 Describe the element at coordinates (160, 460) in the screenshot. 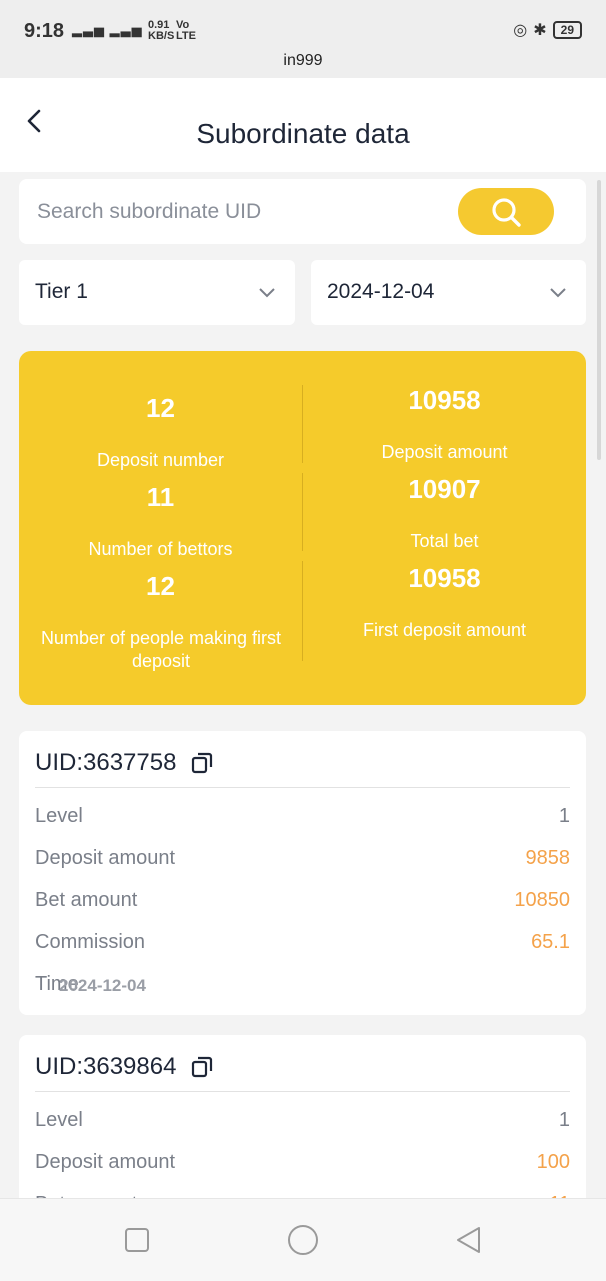

I see `deposit-number-label: Deposit number` at that location.